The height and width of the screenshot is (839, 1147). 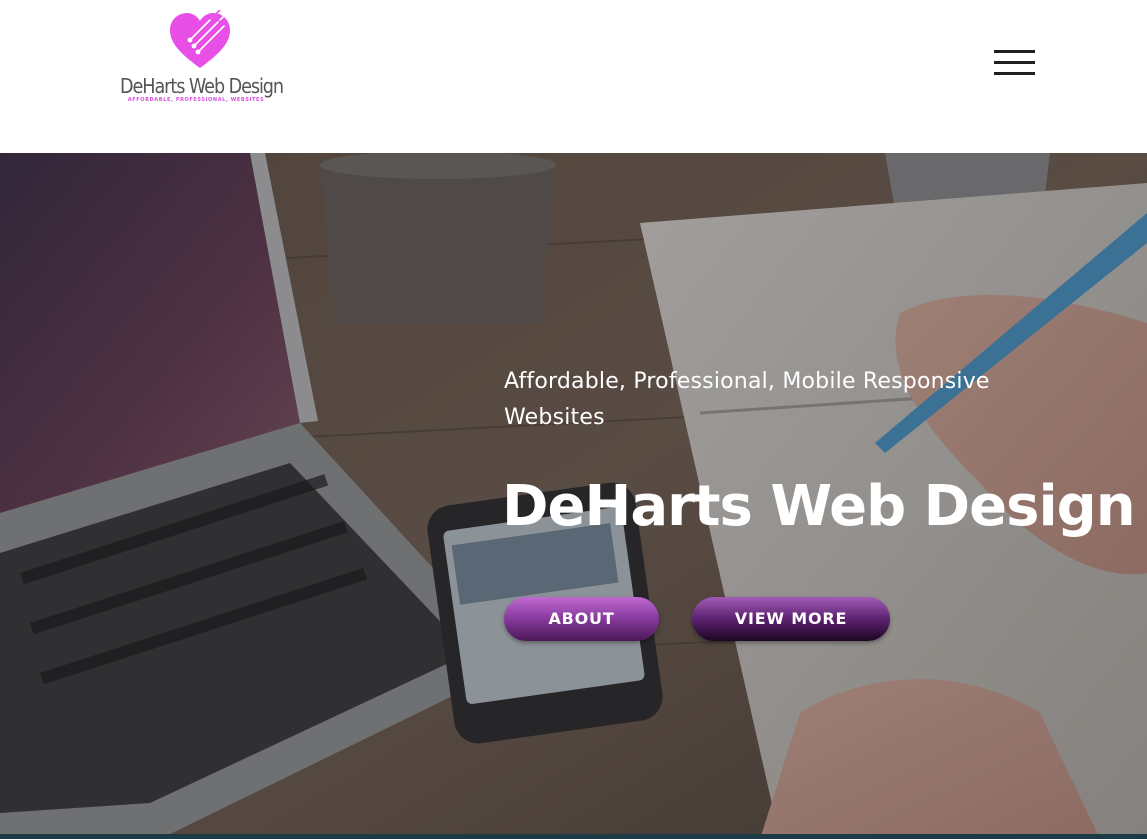 I want to click on bottom-strip, so click(x=573, y=836).